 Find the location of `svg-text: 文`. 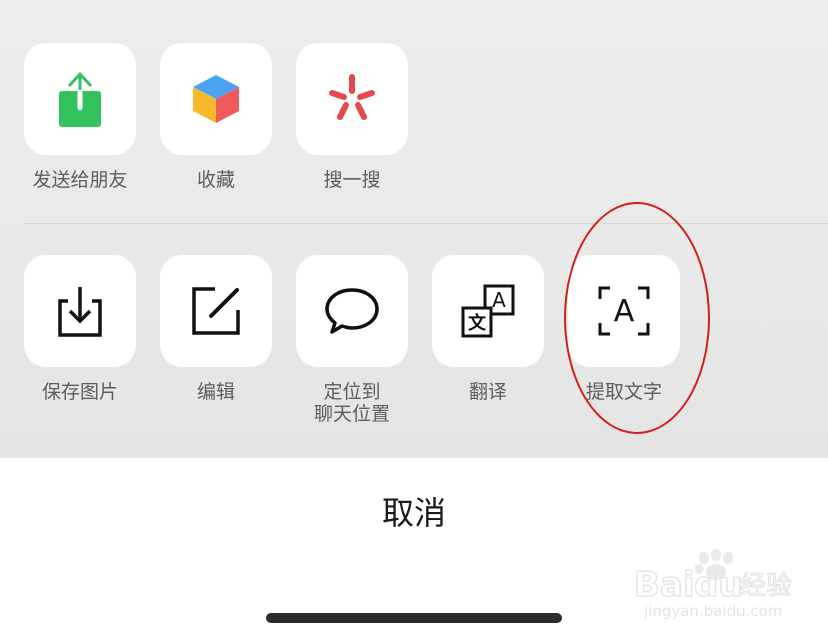

svg-text: 文 is located at coordinates (477, 323).